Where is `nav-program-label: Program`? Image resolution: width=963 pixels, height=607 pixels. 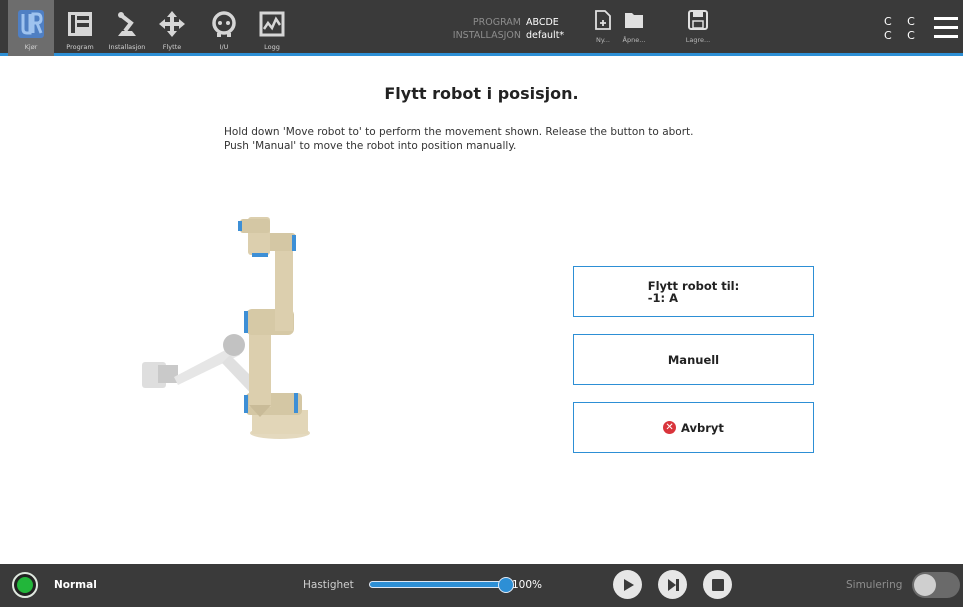 nav-program-label: Program is located at coordinates (80, 47).